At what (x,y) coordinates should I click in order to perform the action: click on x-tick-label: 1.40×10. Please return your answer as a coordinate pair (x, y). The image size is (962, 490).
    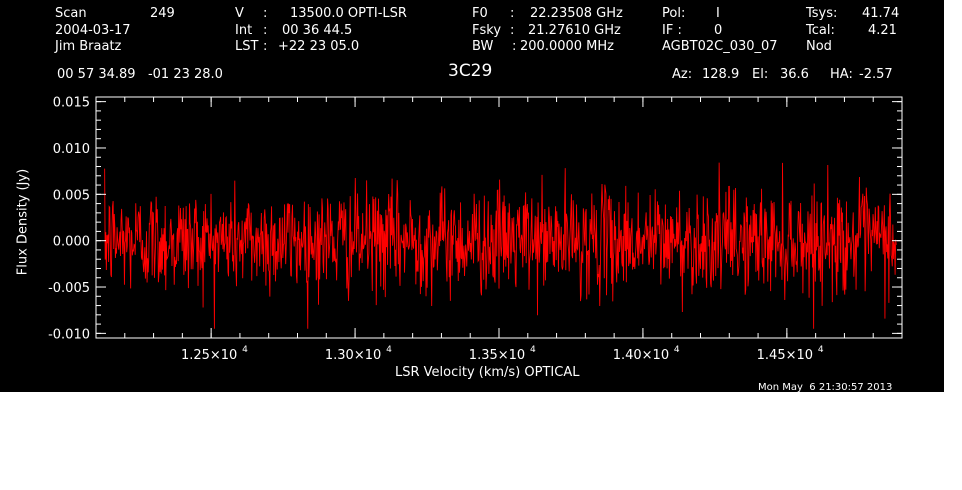
    Looking at the image, I should click on (641, 355).